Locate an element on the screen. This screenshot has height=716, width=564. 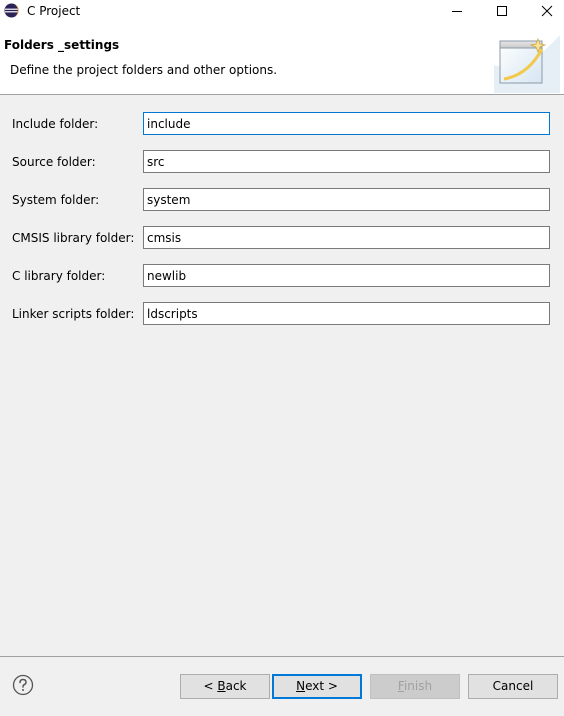
finish-button: Finish is located at coordinates (415, 686).